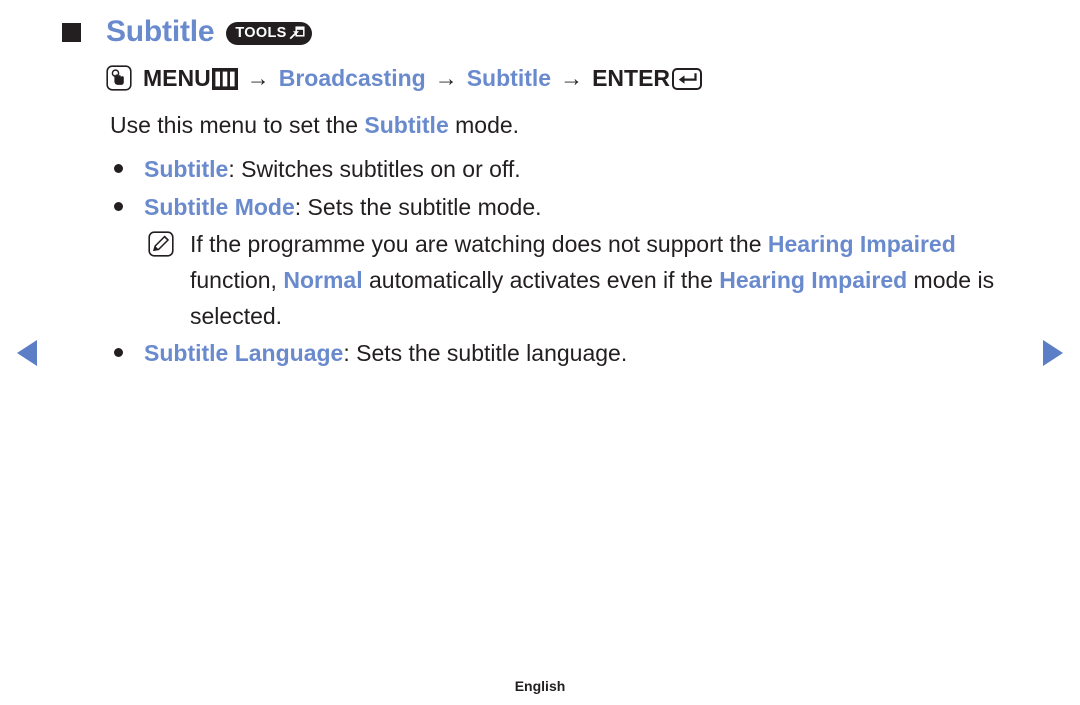  Describe the element at coordinates (352, 77) in the screenshot. I see `path-step-broadcasting: Broadcasting` at that location.